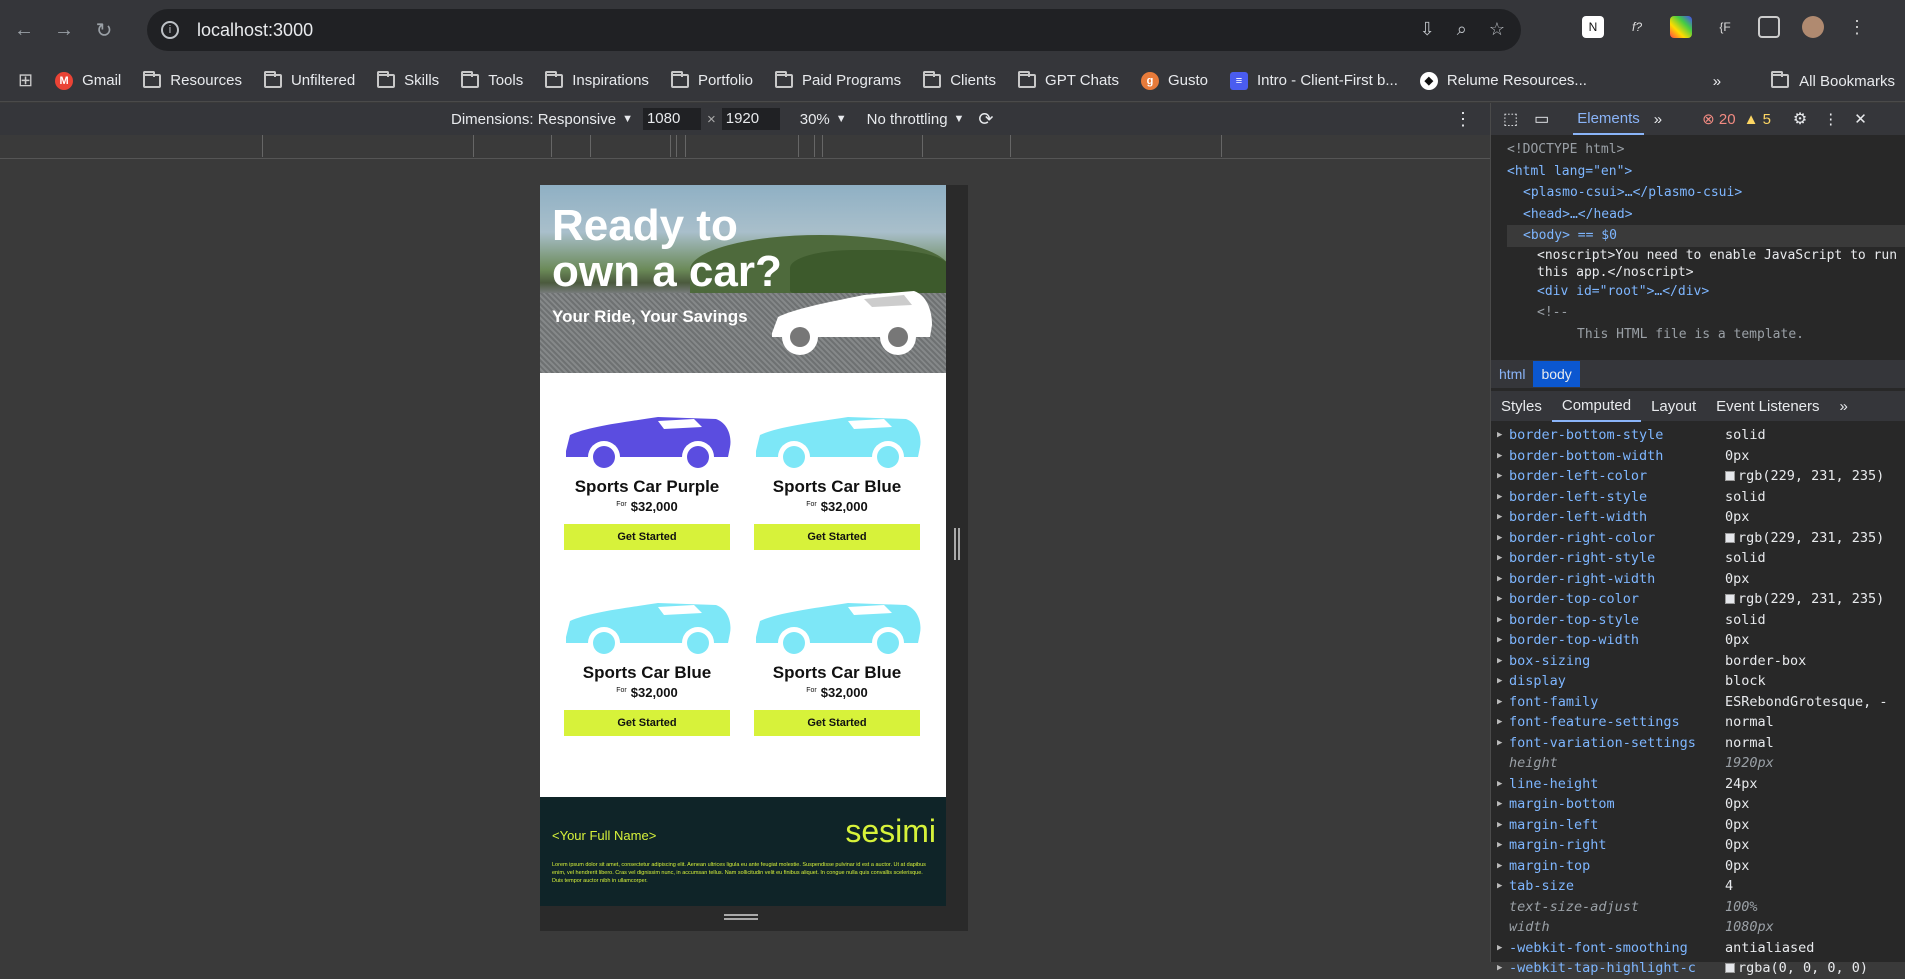 Image resolution: width=1905 pixels, height=979 pixels. What do you see at coordinates (815, 119) in the screenshot?
I see `zoom-dropdown: 30%` at bounding box center [815, 119].